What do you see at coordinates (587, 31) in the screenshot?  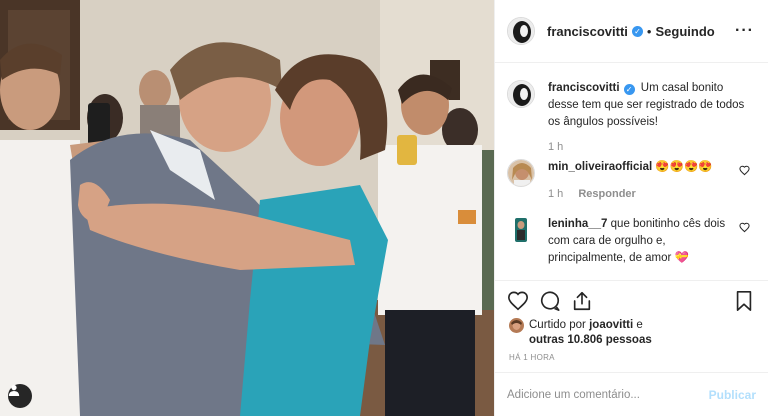 I see `post-author-username: franciscovitti` at bounding box center [587, 31].